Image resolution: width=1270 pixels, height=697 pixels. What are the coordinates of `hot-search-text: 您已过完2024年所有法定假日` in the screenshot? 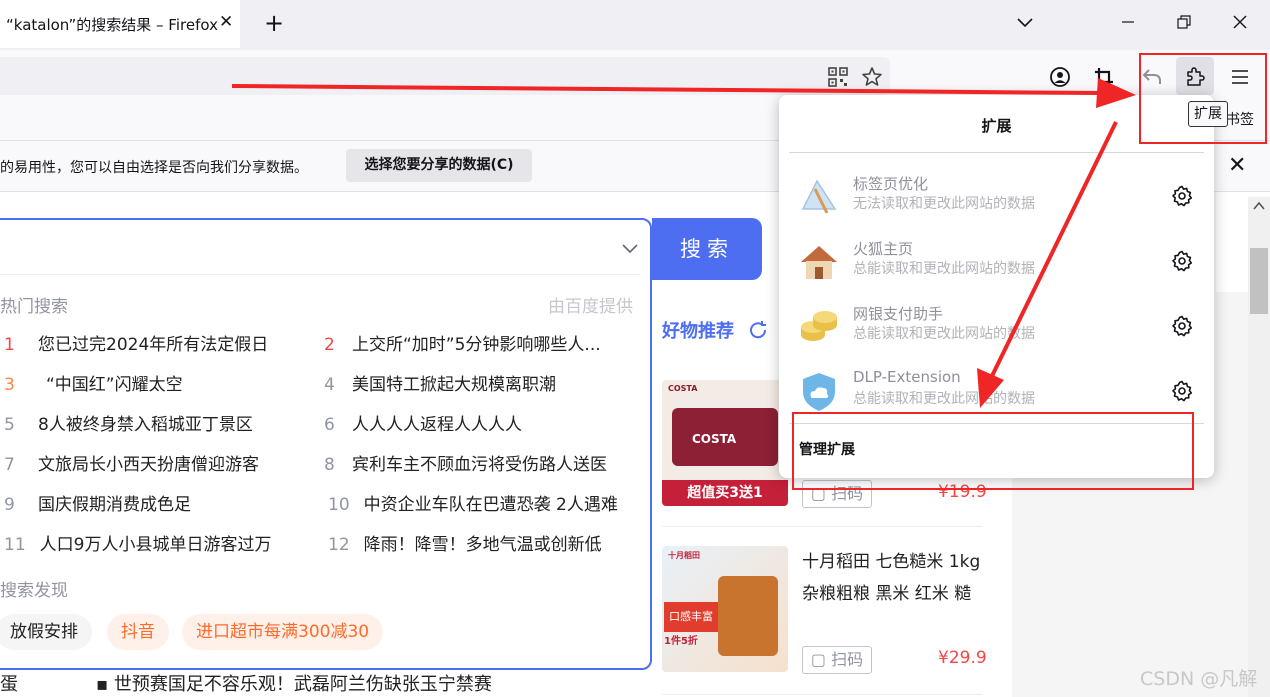 It's located at (153, 345).